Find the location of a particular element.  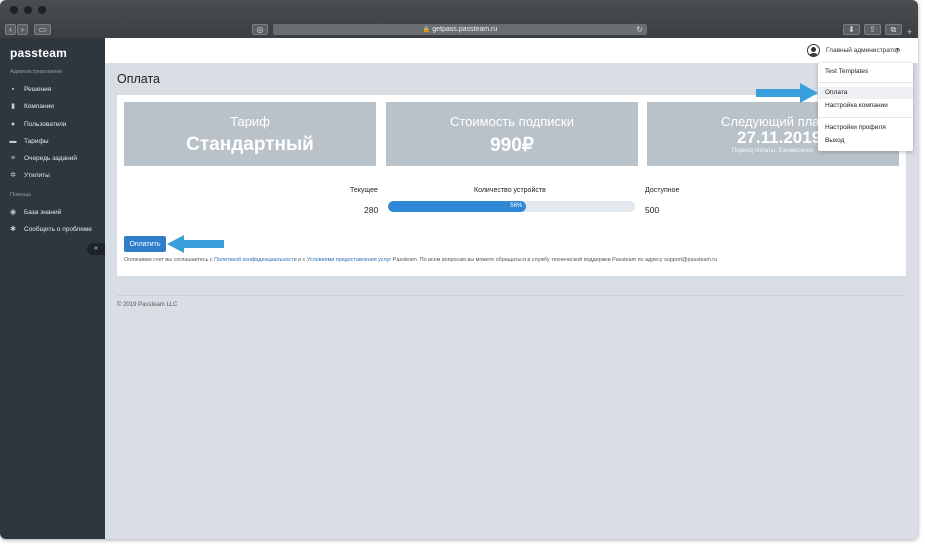

users-icon: ● is located at coordinates (13, 124).